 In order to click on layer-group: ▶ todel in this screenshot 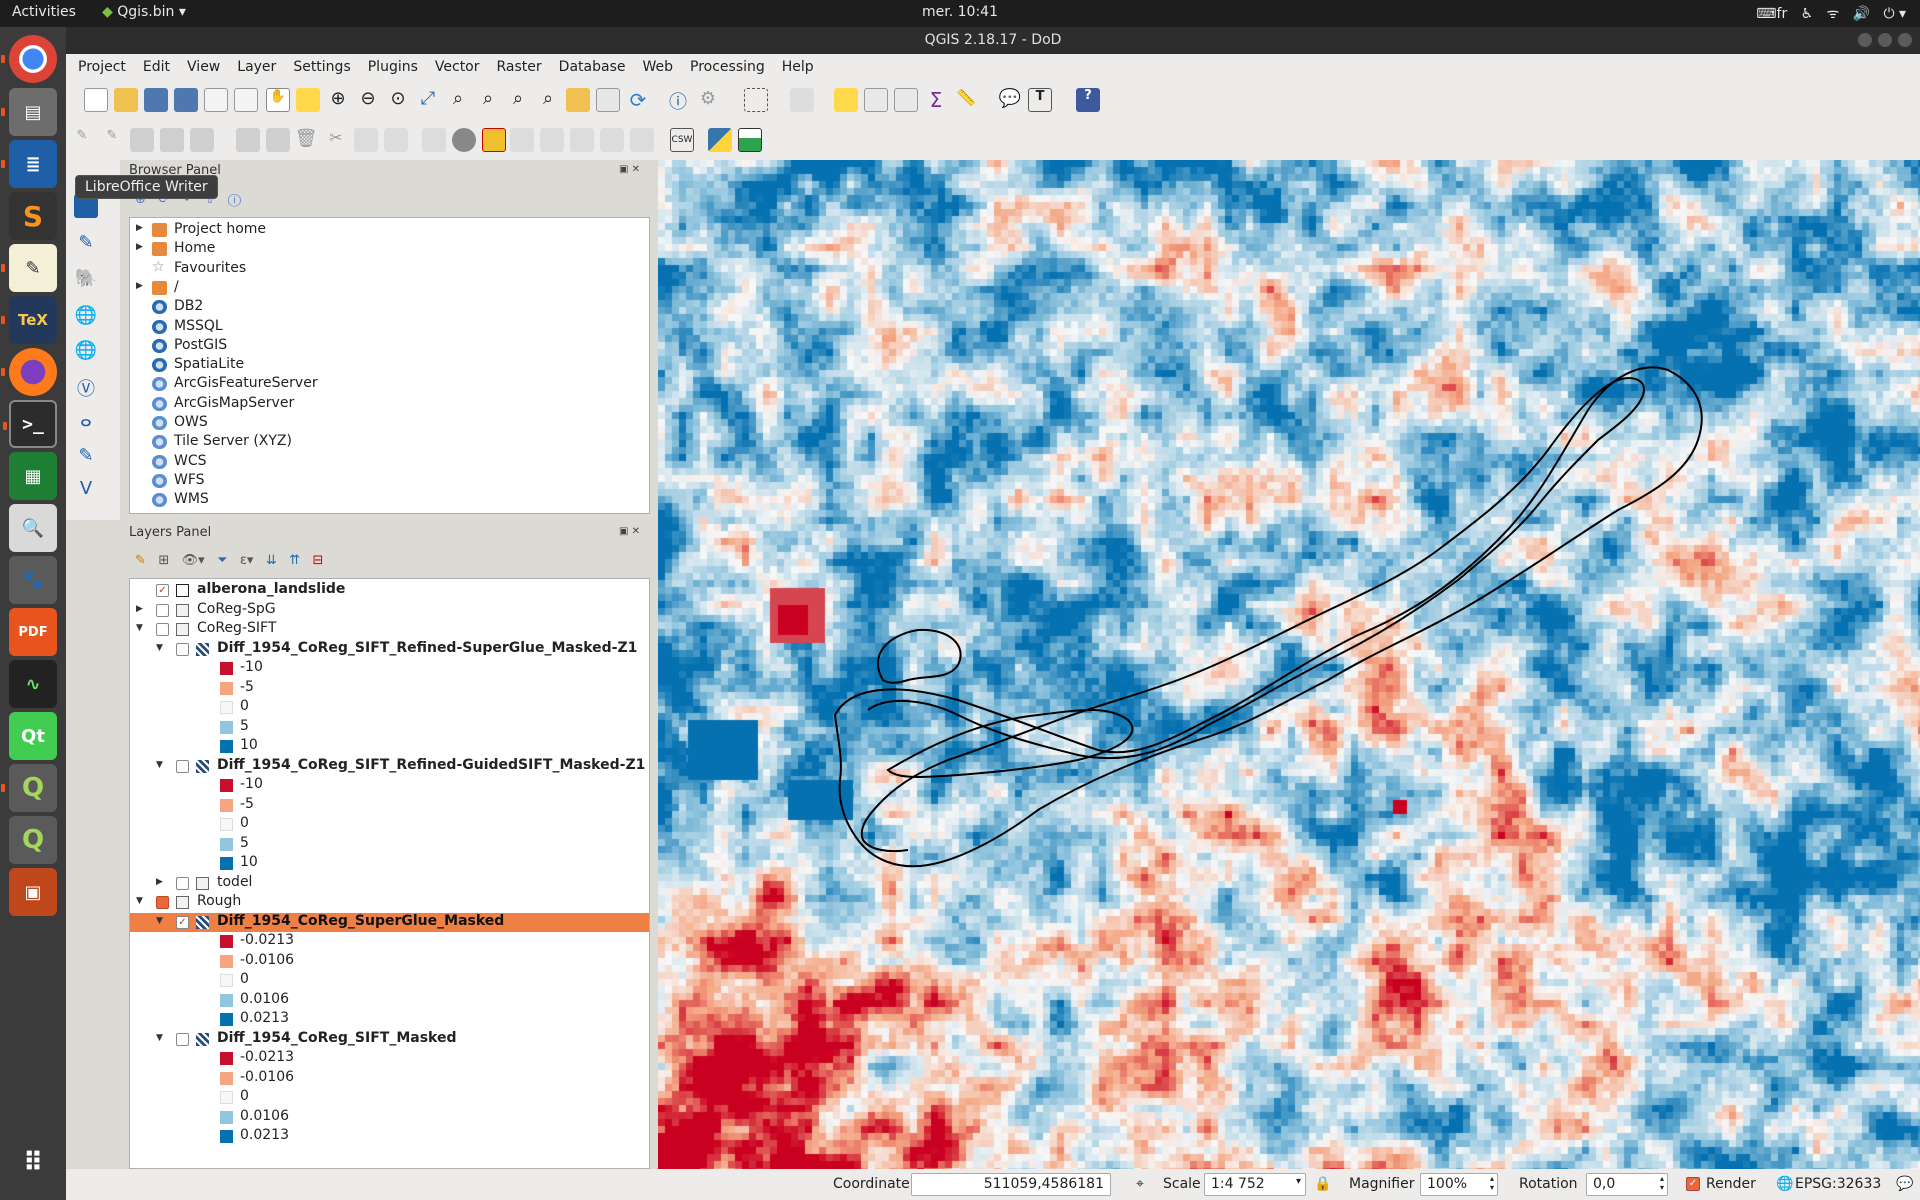, I will do `click(389, 883)`.